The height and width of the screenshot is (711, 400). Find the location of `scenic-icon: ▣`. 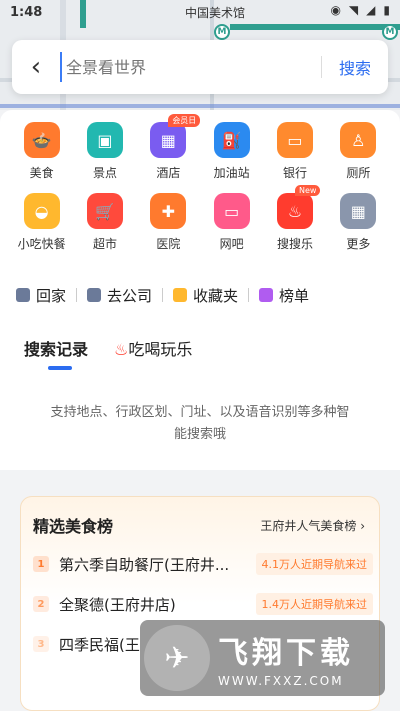

scenic-icon: ▣ is located at coordinates (104, 140).